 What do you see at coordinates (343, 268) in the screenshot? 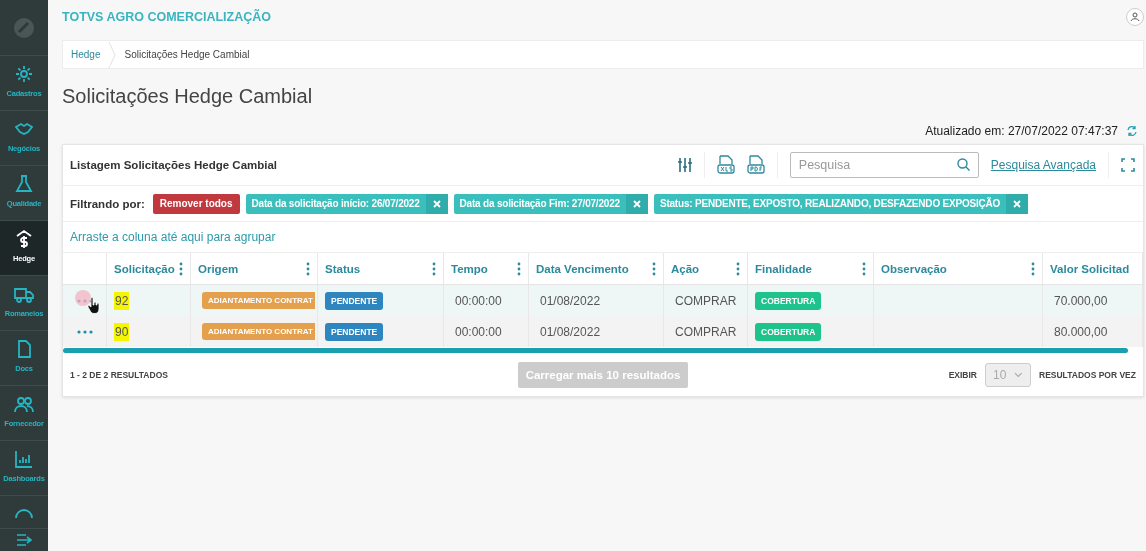
I see `column-header: Status` at bounding box center [343, 268].